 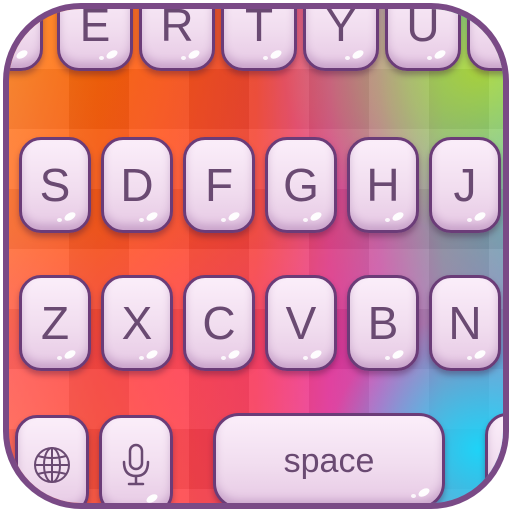 I want to click on key-label: Y, so click(x=341, y=27).